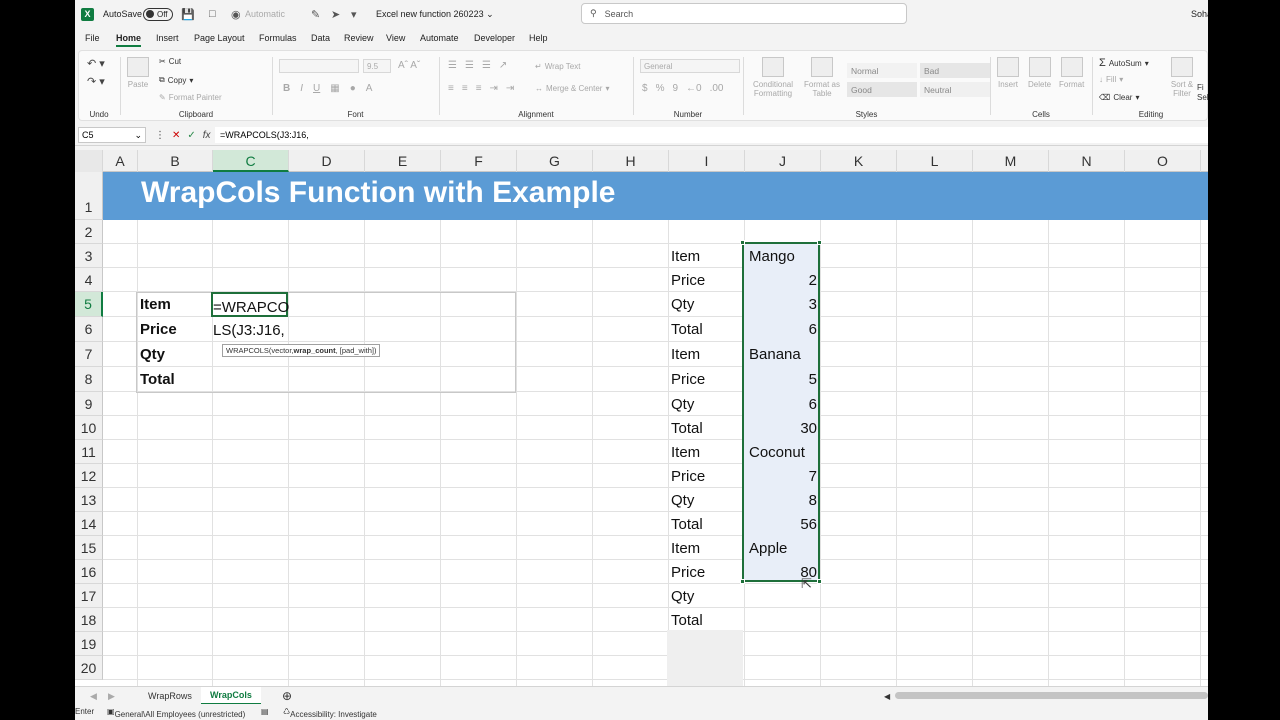  What do you see at coordinates (89, 452) in the screenshot?
I see `row-header-11: 11` at bounding box center [89, 452].